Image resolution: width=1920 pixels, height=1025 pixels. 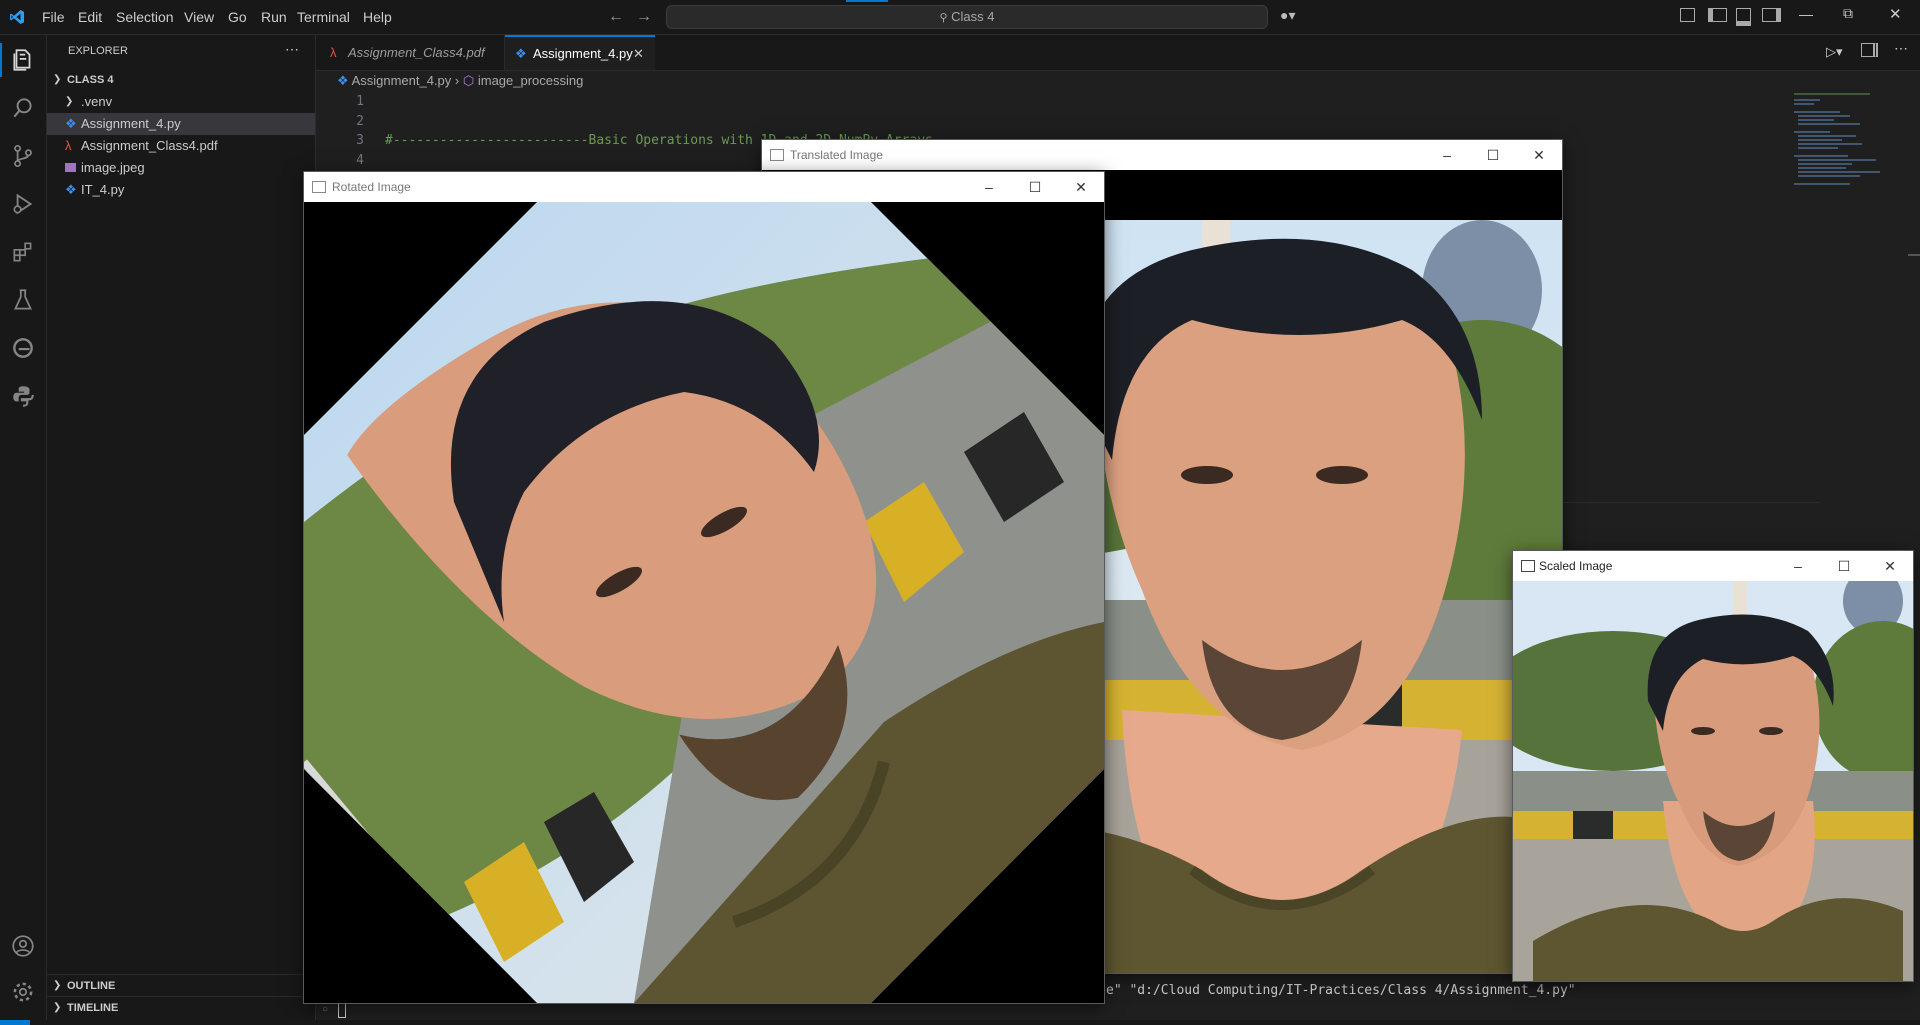 What do you see at coordinates (1914, 255) in the screenshot?
I see `scrollbar-thumb` at bounding box center [1914, 255].